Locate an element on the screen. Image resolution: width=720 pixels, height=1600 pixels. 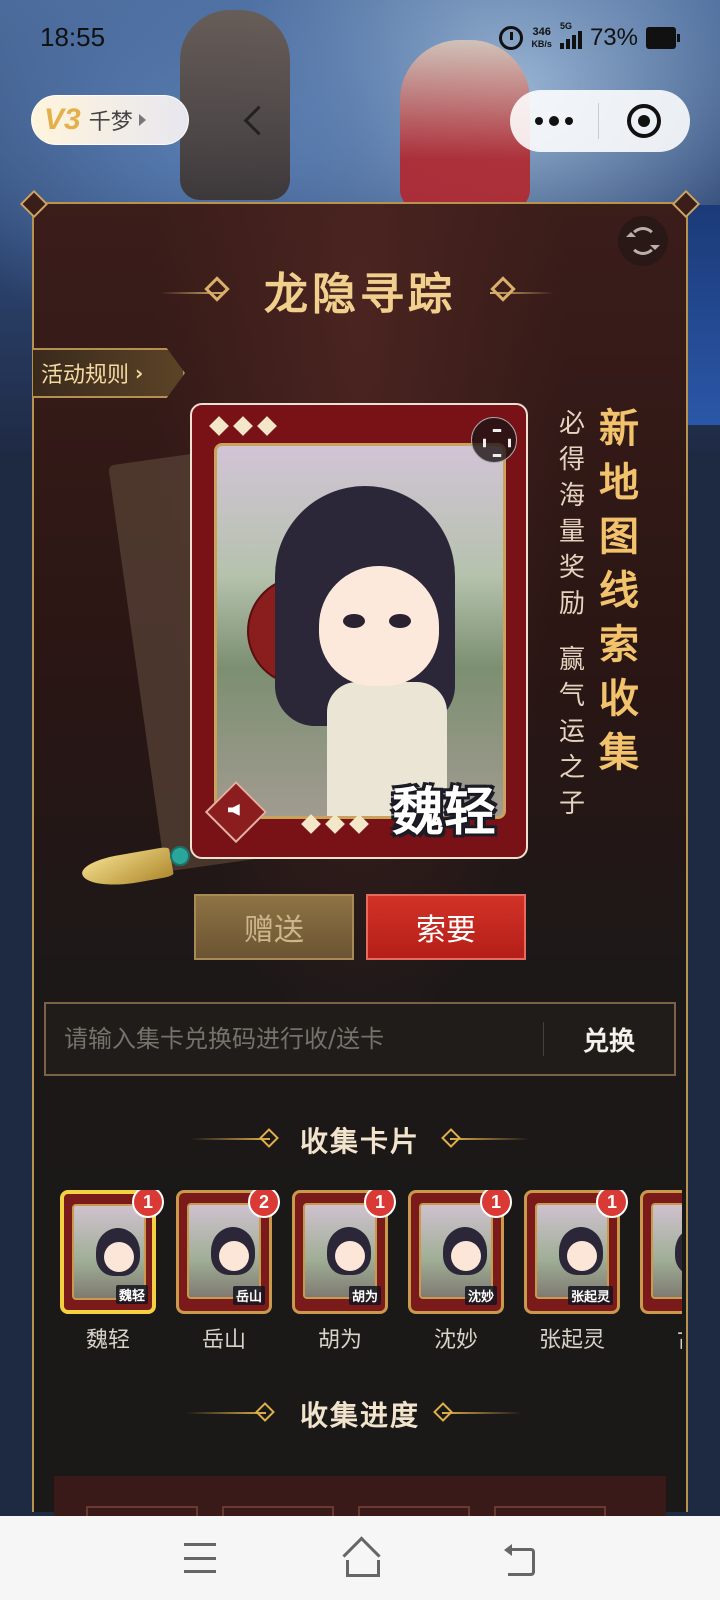
collect-card: 胡为 1 胡为 is located at coordinates (344, 1272).